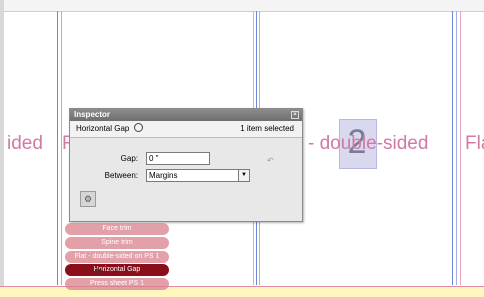 The width and height of the screenshot is (484, 297). Describe the element at coordinates (474, 143) in the screenshot. I see `page-label-fragment: Fla` at that location.